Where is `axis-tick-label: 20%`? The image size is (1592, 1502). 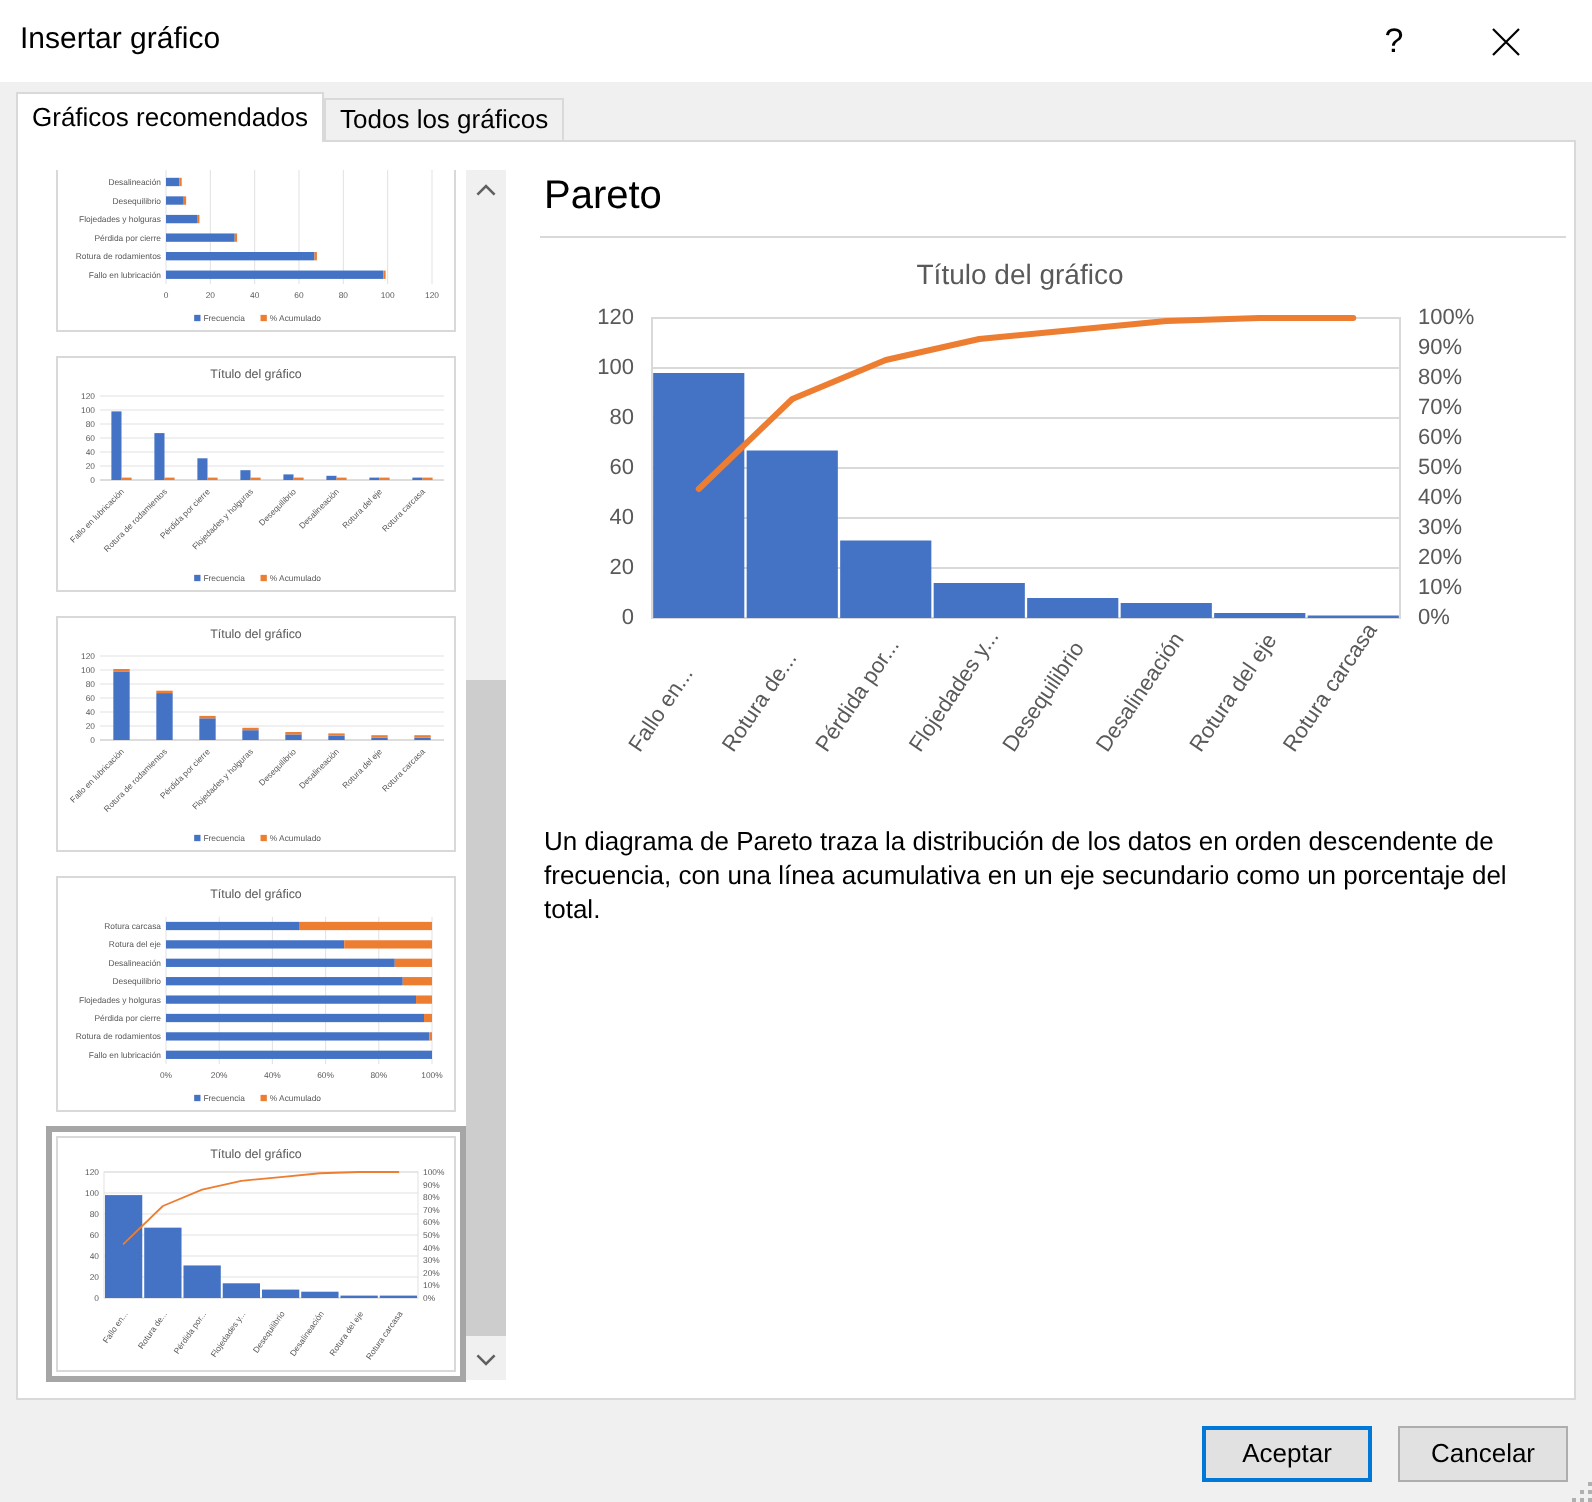 axis-tick-label: 20% is located at coordinates (1440, 558).